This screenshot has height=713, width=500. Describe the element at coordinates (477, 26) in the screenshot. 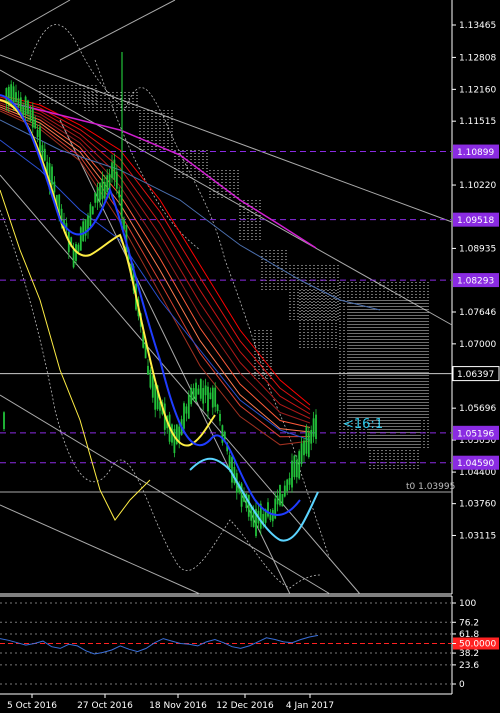

I see `price-tick-label: 1.13465` at that location.